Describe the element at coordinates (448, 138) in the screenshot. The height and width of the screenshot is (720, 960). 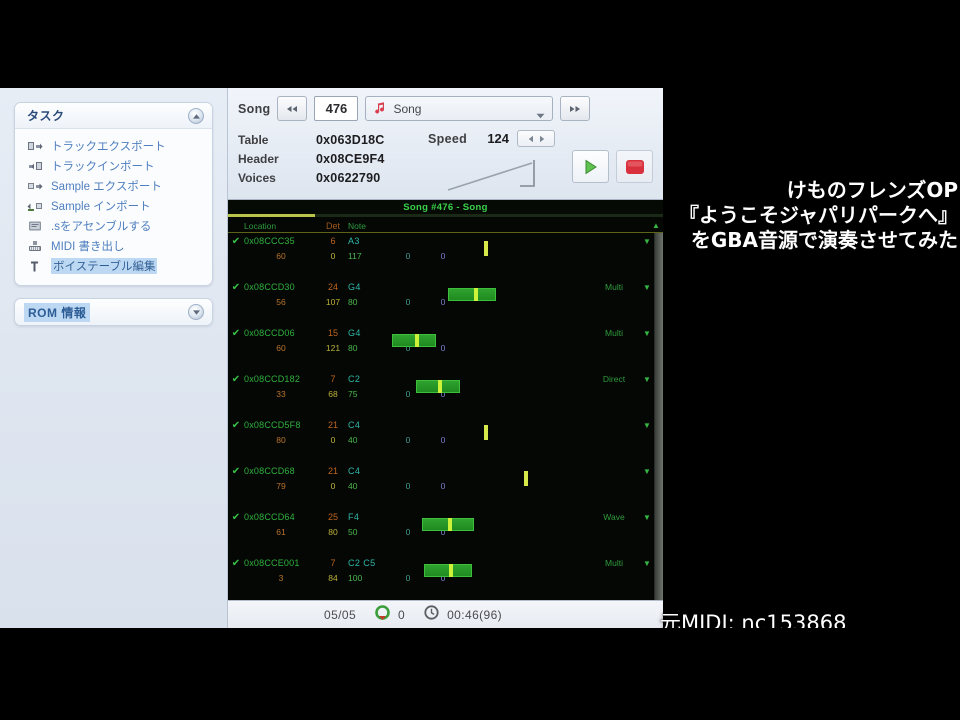
I see `speed-label: Speed` at that location.